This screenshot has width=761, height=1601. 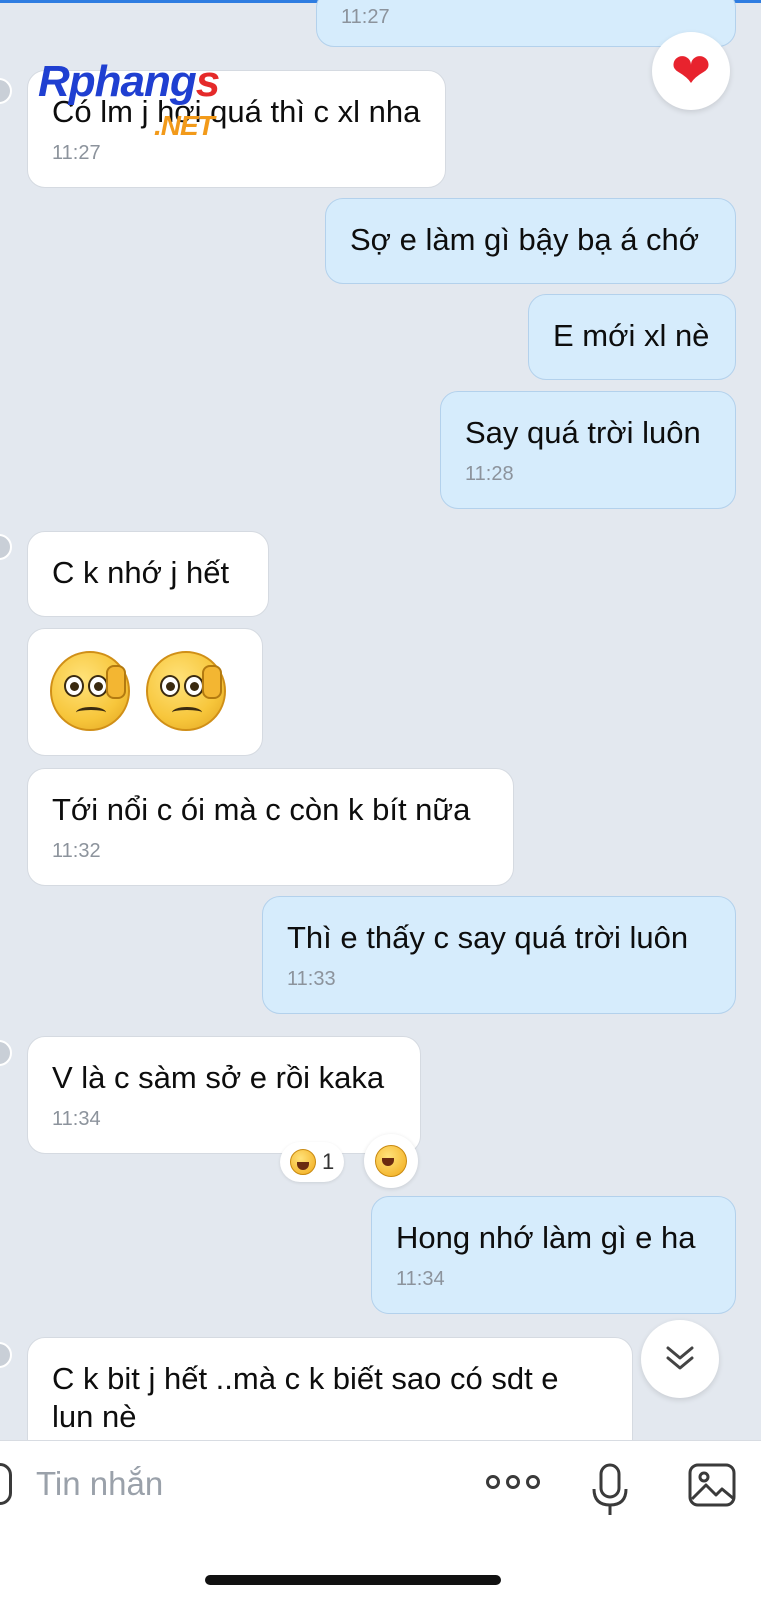 What do you see at coordinates (353, 1580) in the screenshot?
I see `home-indicator` at bounding box center [353, 1580].